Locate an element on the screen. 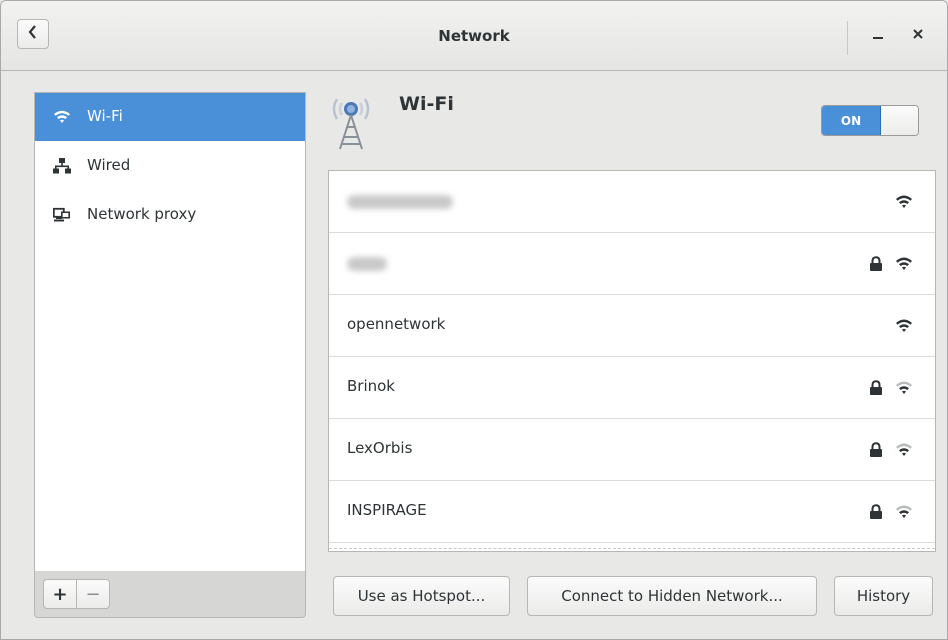 This screenshot has height=640, width=948. sidebar-item-network-proxy: Network proxy is located at coordinates (170, 215).